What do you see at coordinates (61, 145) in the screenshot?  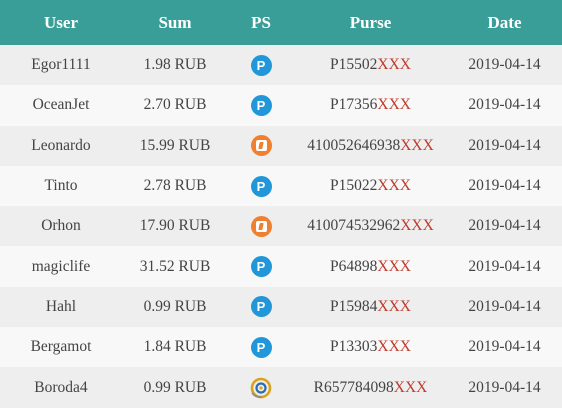 I see `cell-user: Leonardo` at bounding box center [61, 145].